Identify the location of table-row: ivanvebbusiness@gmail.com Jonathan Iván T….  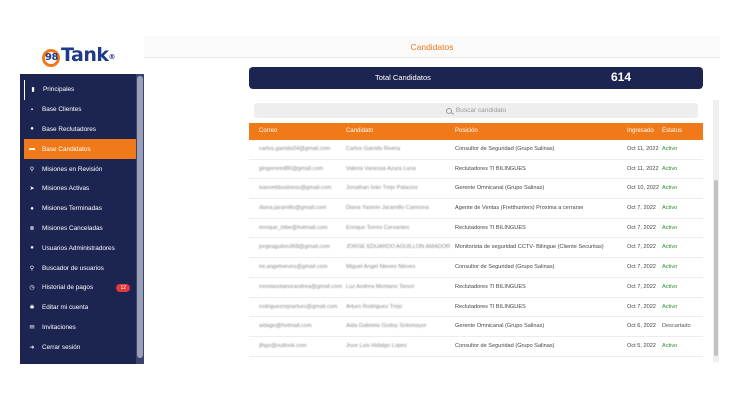
(476, 189).